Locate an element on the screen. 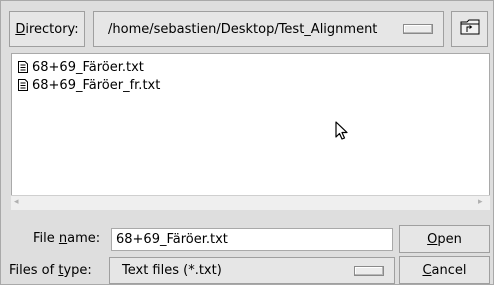 This screenshot has width=494, height=285. list-item: 68+69_Färöer.txt is located at coordinates (81, 67).